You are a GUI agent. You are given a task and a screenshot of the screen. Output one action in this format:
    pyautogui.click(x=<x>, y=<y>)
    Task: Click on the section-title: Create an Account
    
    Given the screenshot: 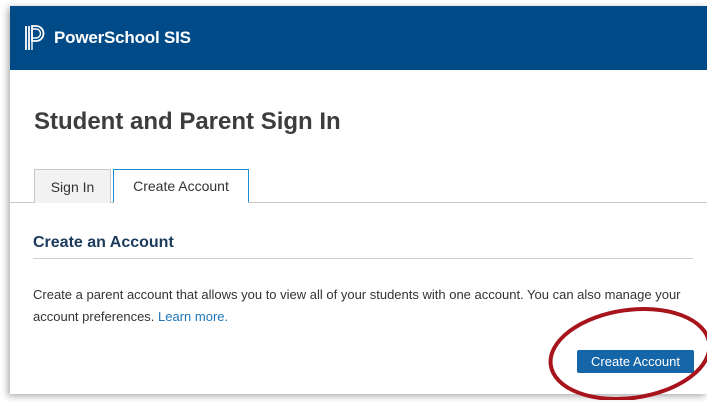 What is the action you would take?
    pyautogui.click(x=103, y=242)
    